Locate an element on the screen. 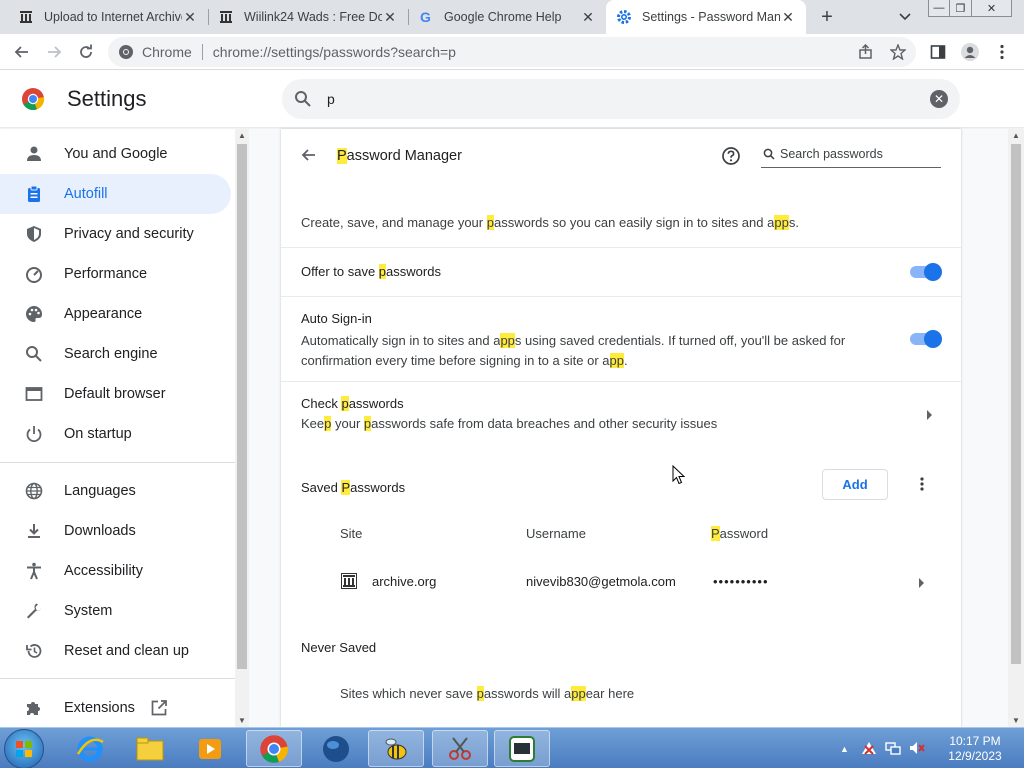 This screenshot has height=768, width=1024. reload-button is located at coordinates (86, 52).